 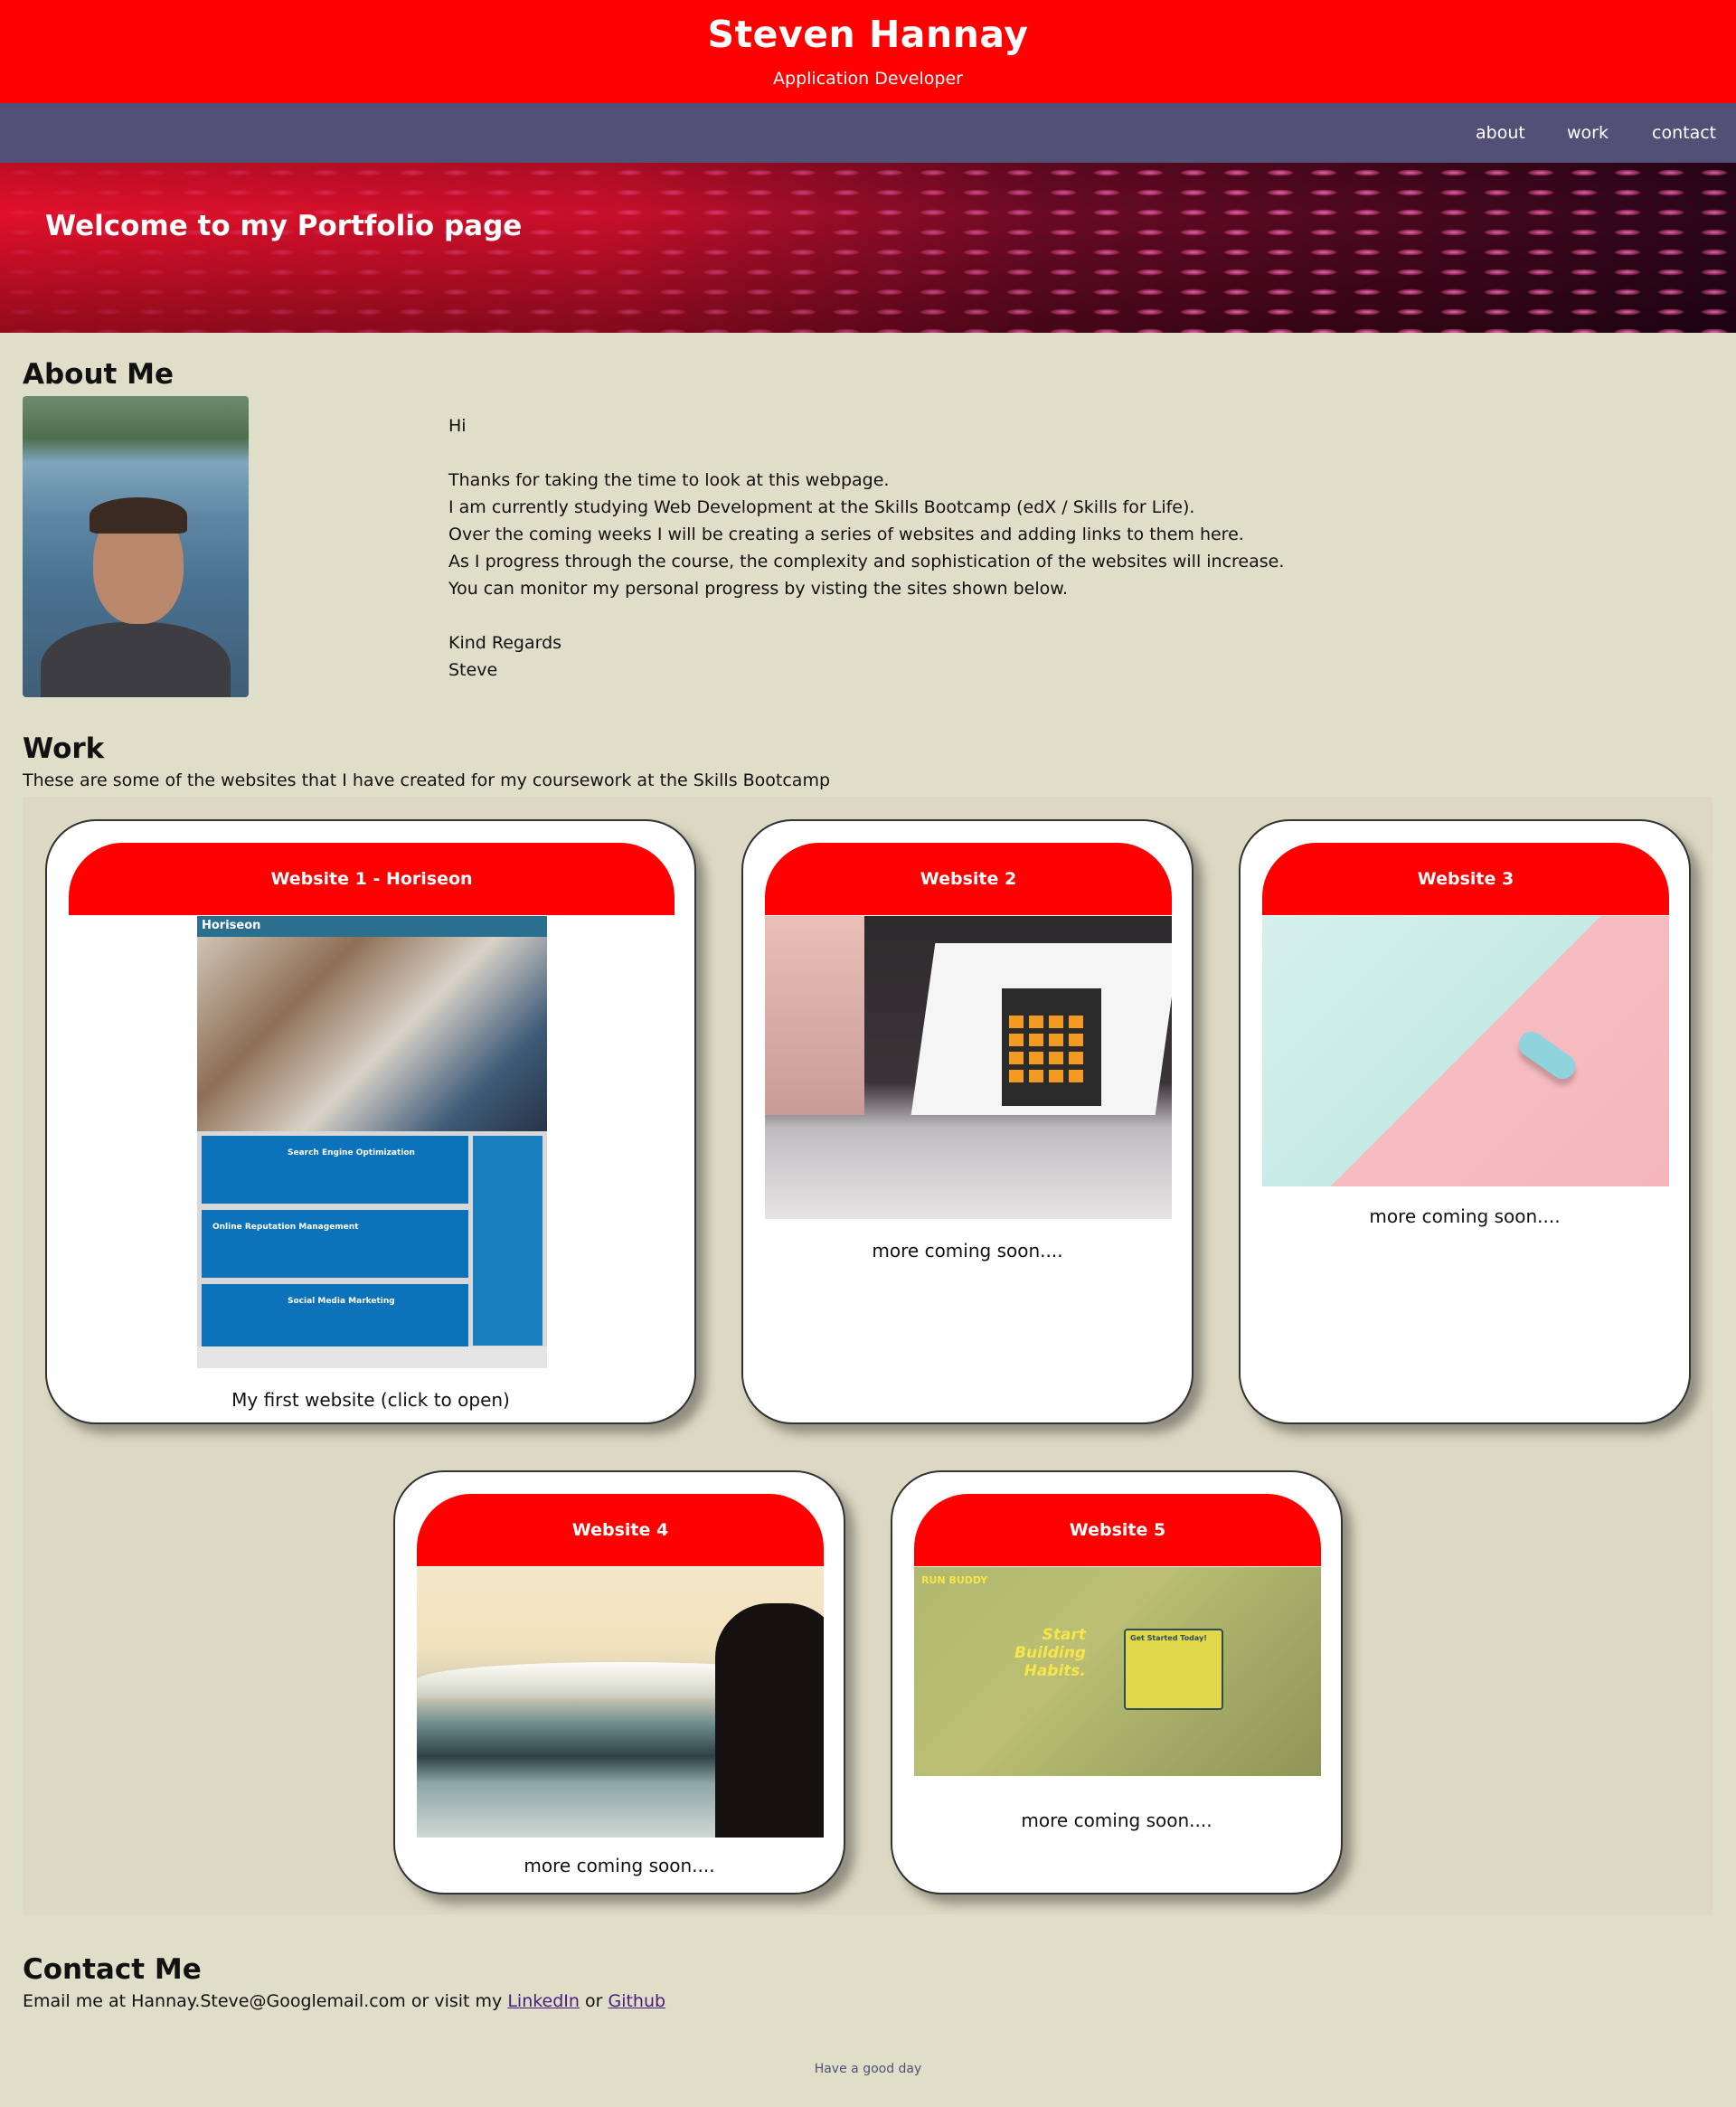 I want to click on thumb-logo: RUN BUDDY, so click(x=954, y=1580).